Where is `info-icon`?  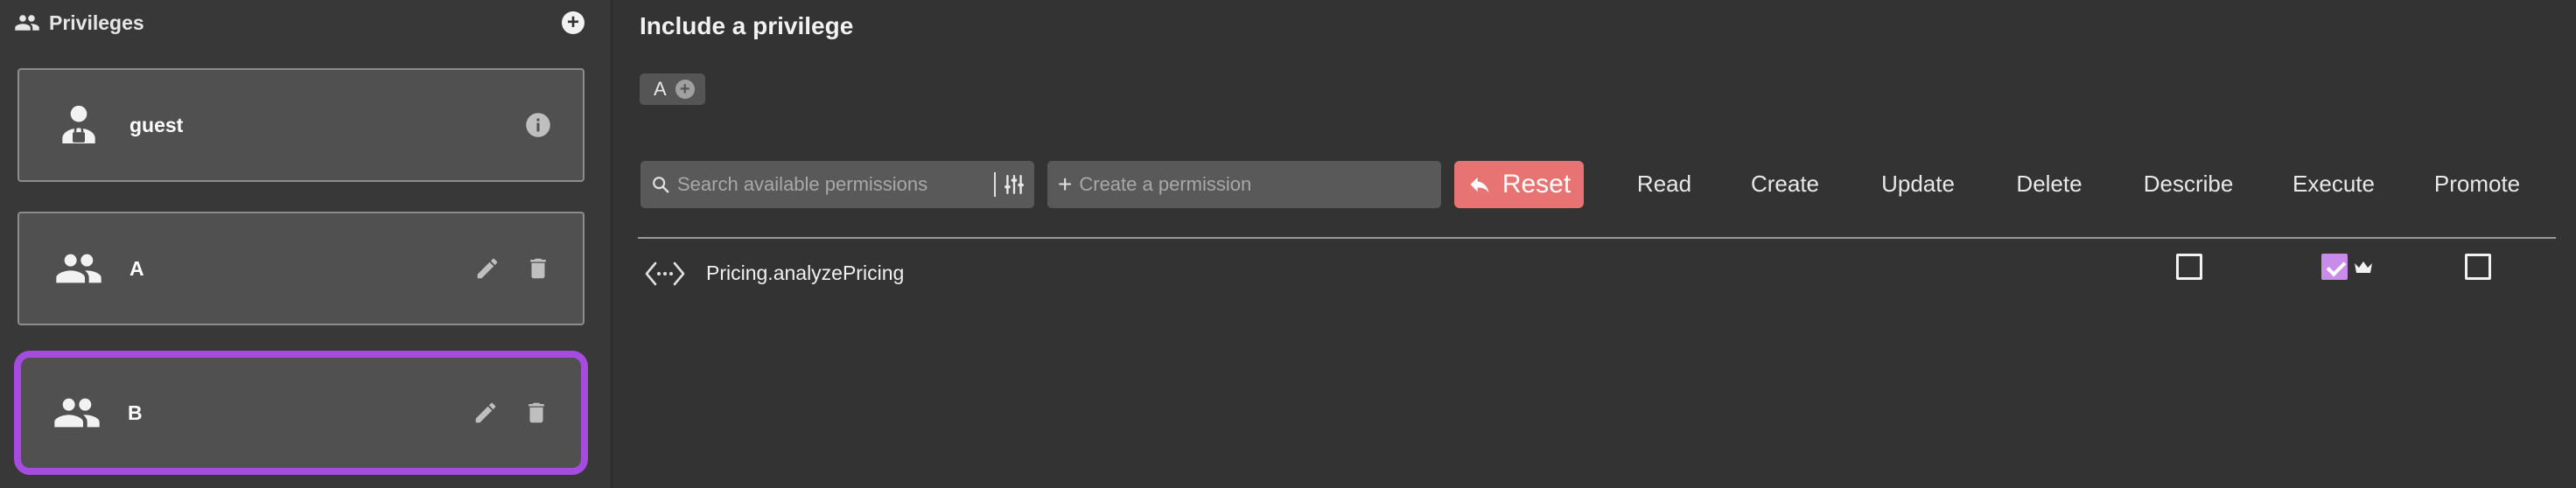 info-icon is located at coordinates (538, 125).